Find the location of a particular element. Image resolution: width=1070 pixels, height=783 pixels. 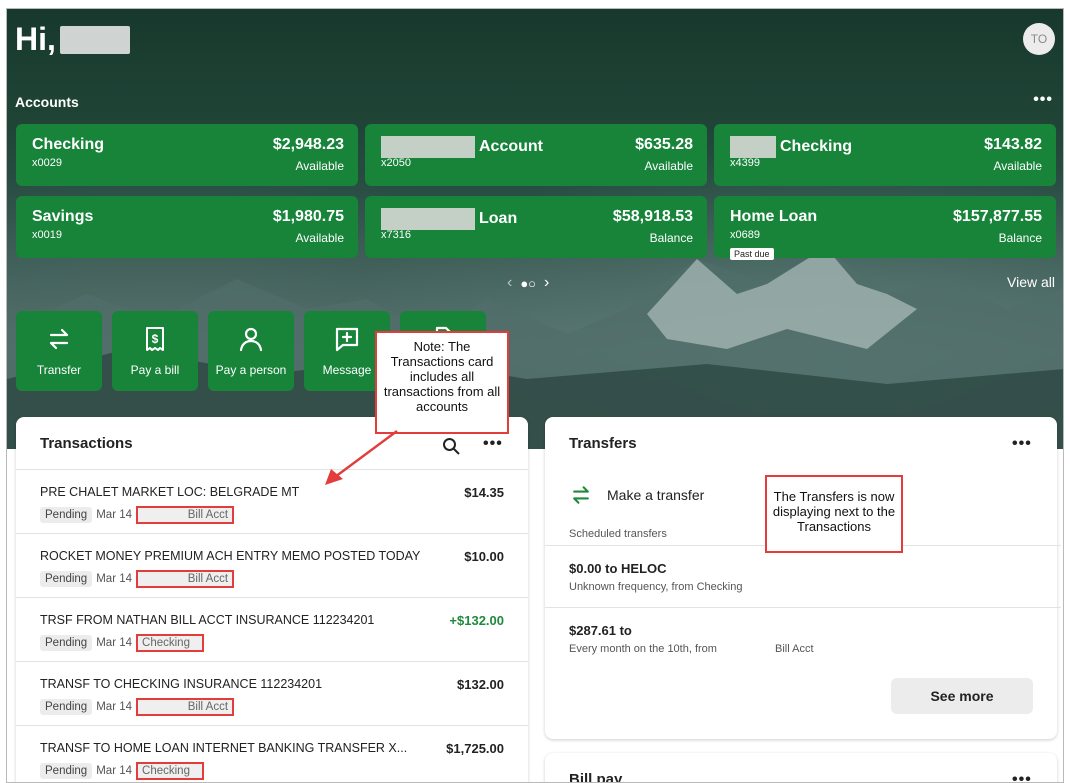

scheduled-transfer-title: $0.00 to HELOC is located at coordinates (618, 568).